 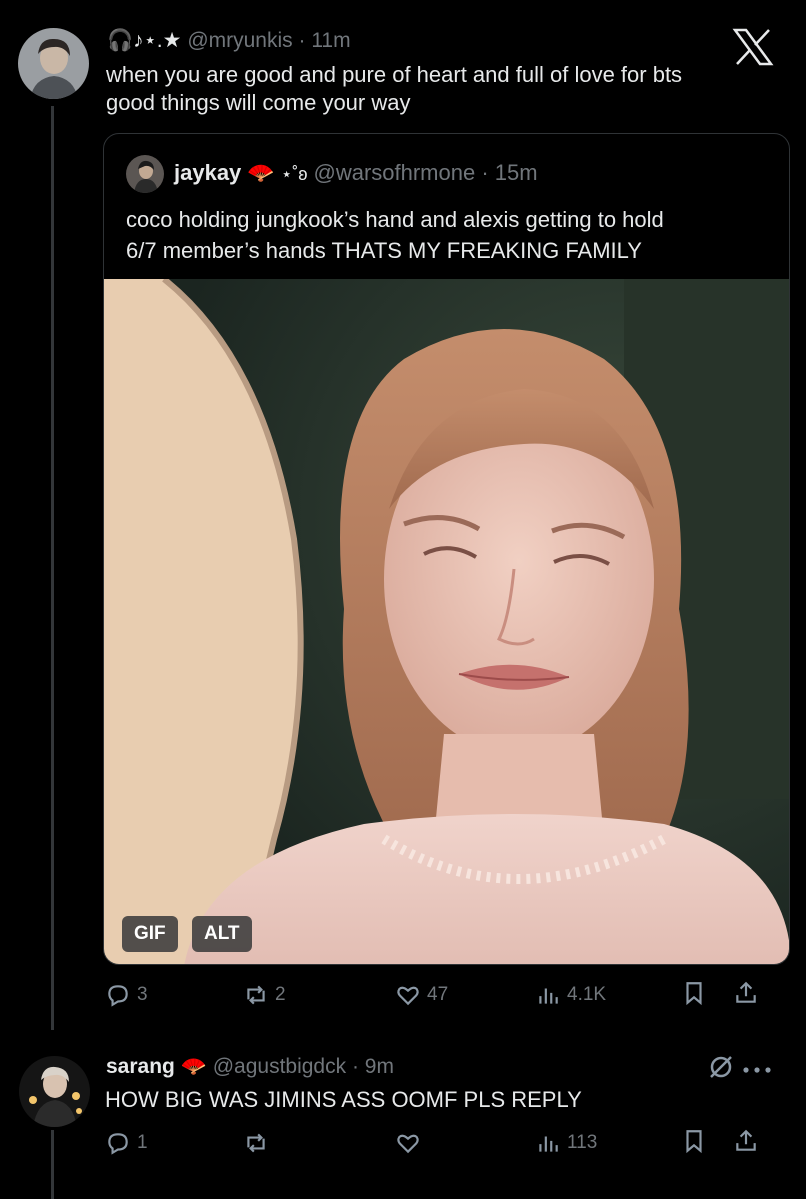 I want to click on reply-fan-emoji: 🪭, so click(x=193, y=1066).